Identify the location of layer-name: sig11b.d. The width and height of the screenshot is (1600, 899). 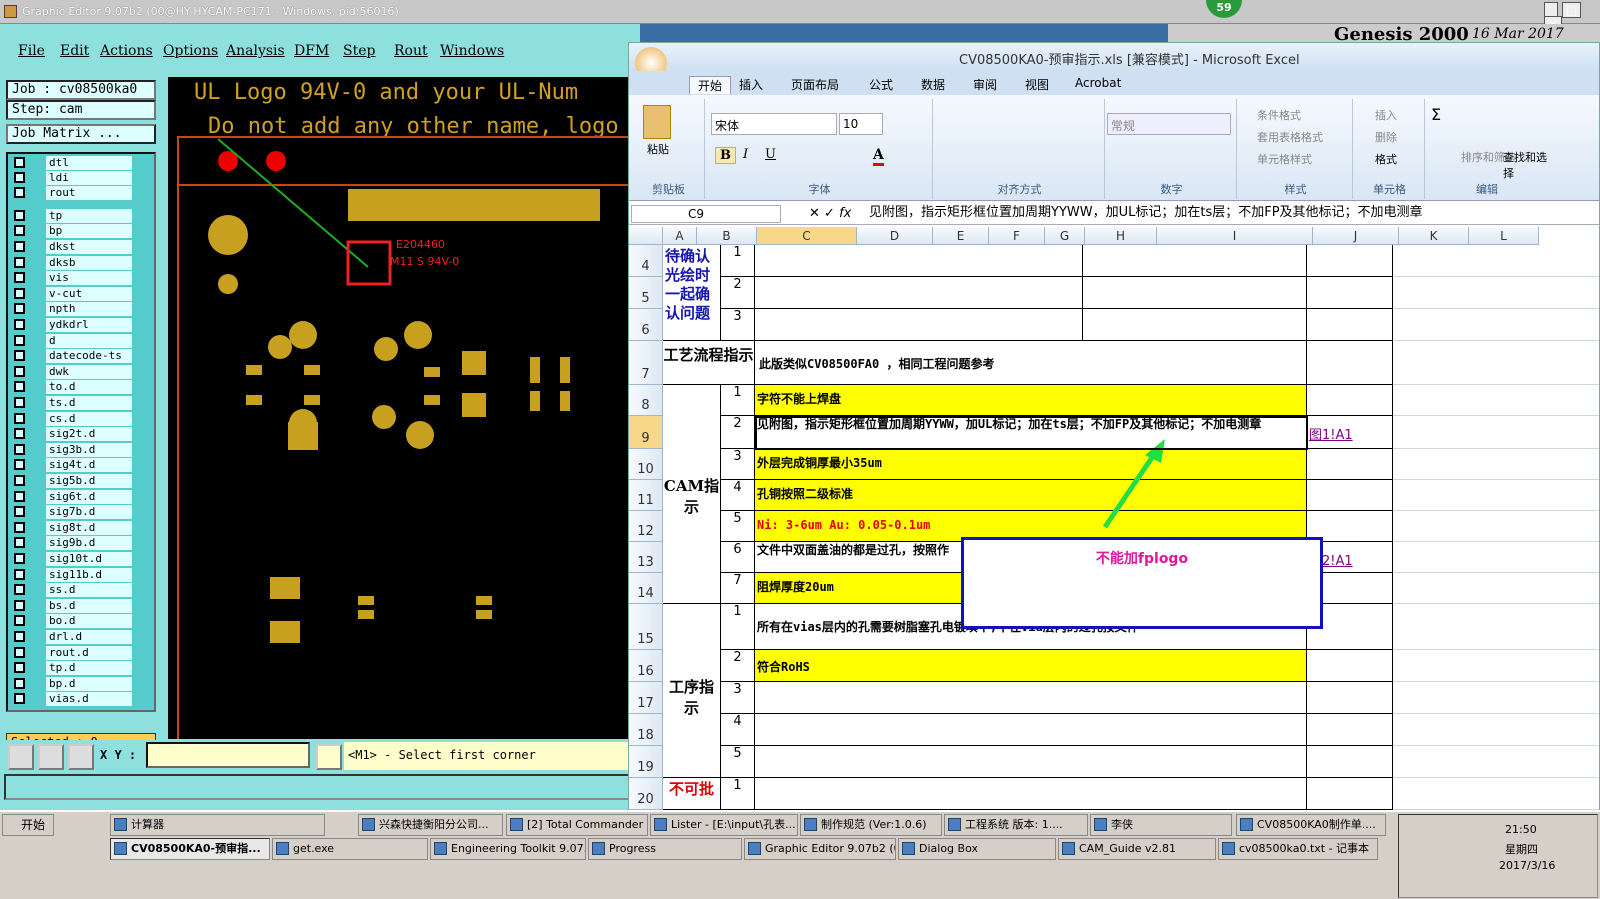
(89, 574).